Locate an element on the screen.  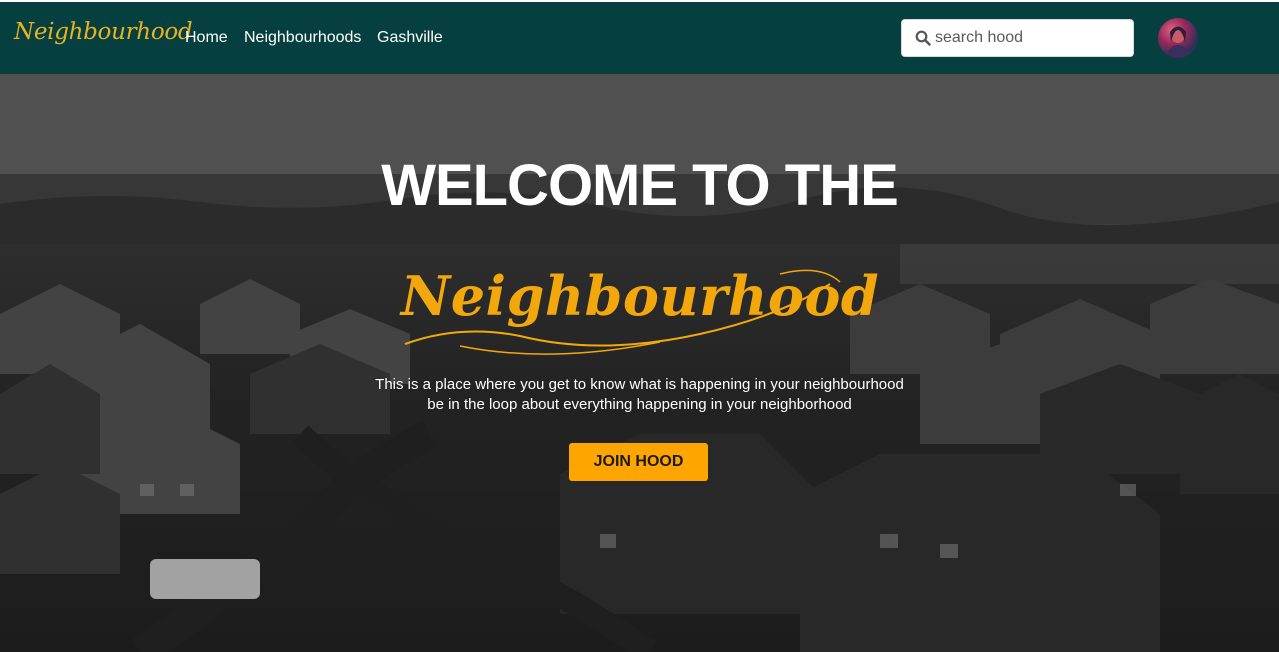
hero-title: WELCOME TO THE is located at coordinates (640, 185).